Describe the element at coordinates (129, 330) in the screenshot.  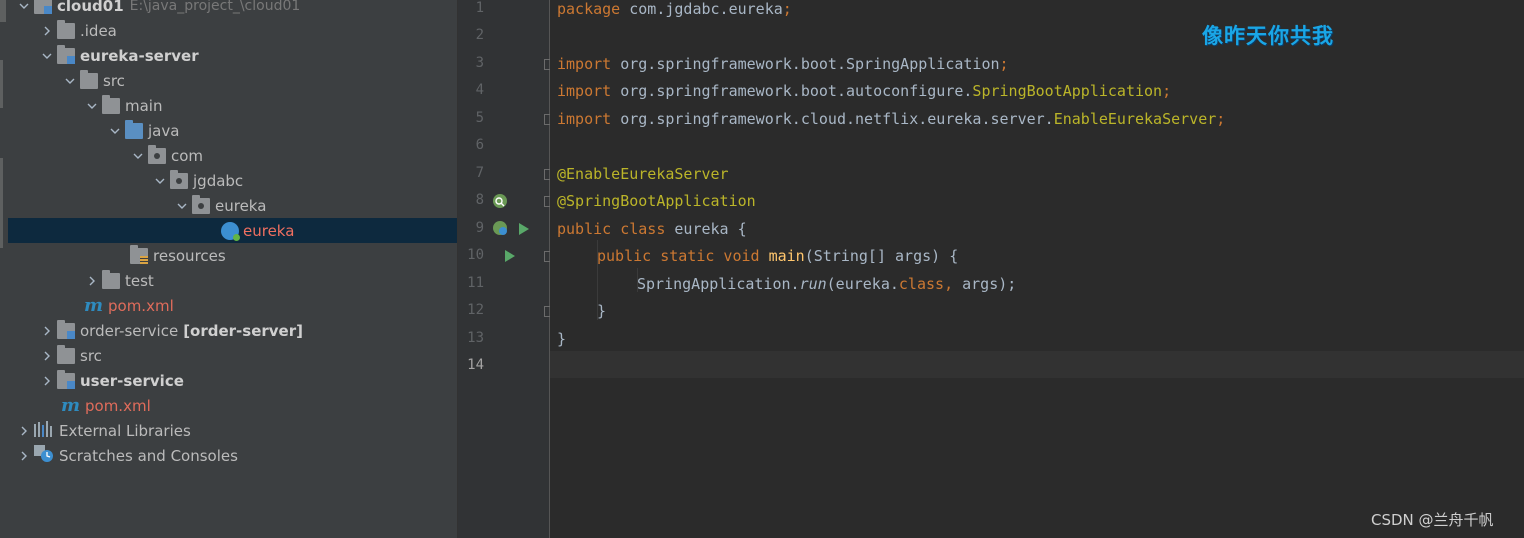
I see `tree-label: order-service` at that location.